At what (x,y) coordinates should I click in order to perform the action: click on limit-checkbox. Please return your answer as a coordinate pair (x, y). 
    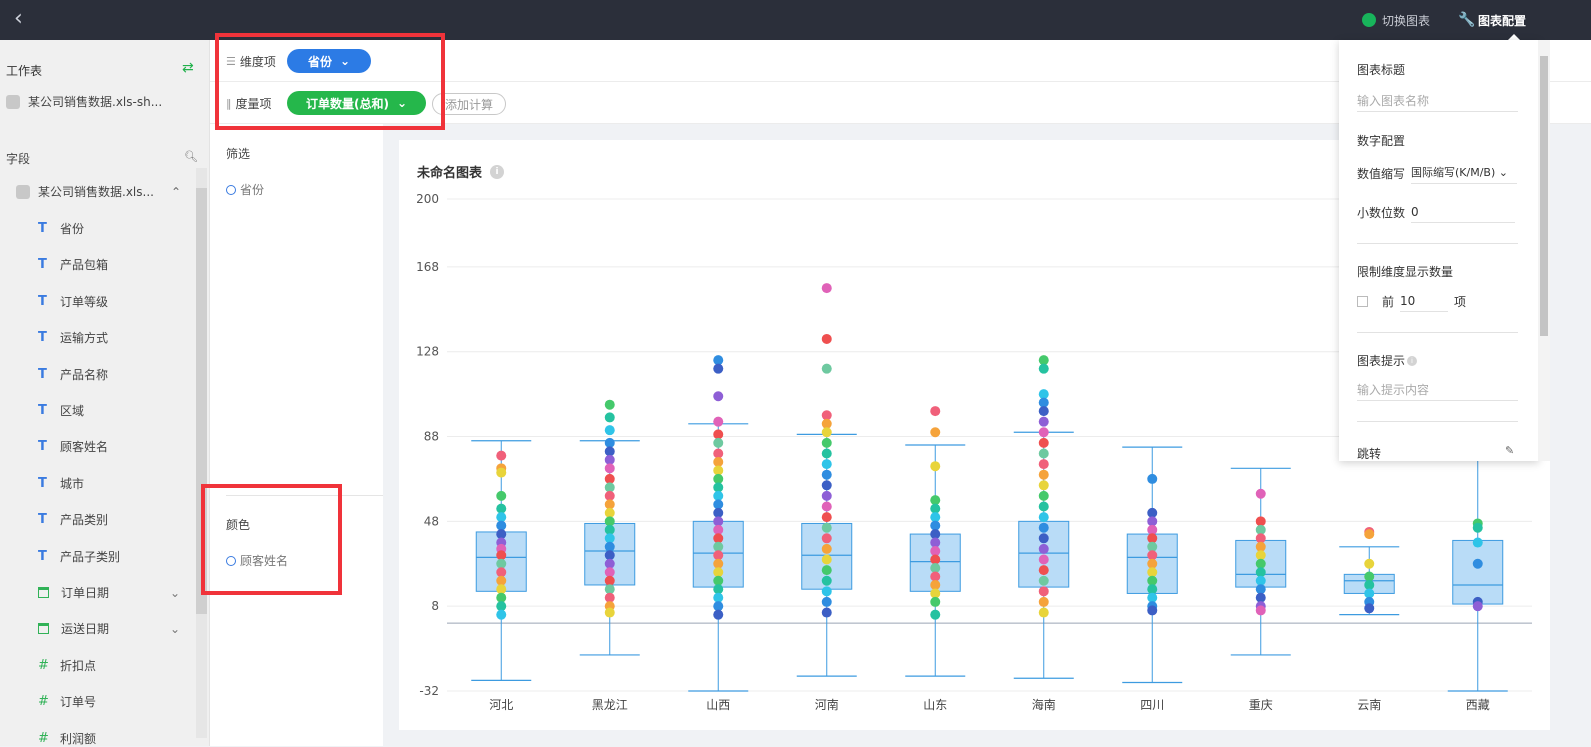
    Looking at the image, I should click on (1362, 301).